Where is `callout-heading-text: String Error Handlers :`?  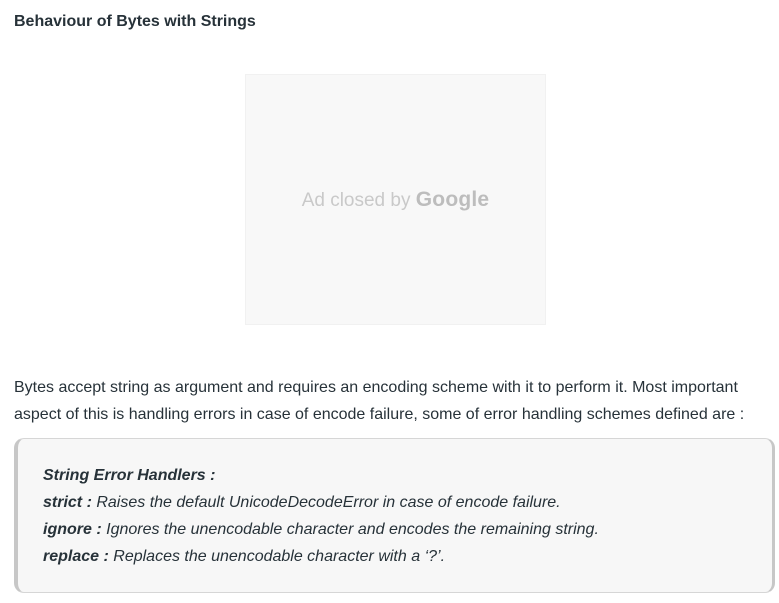 callout-heading-text: String Error Handlers : is located at coordinates (129, 475).